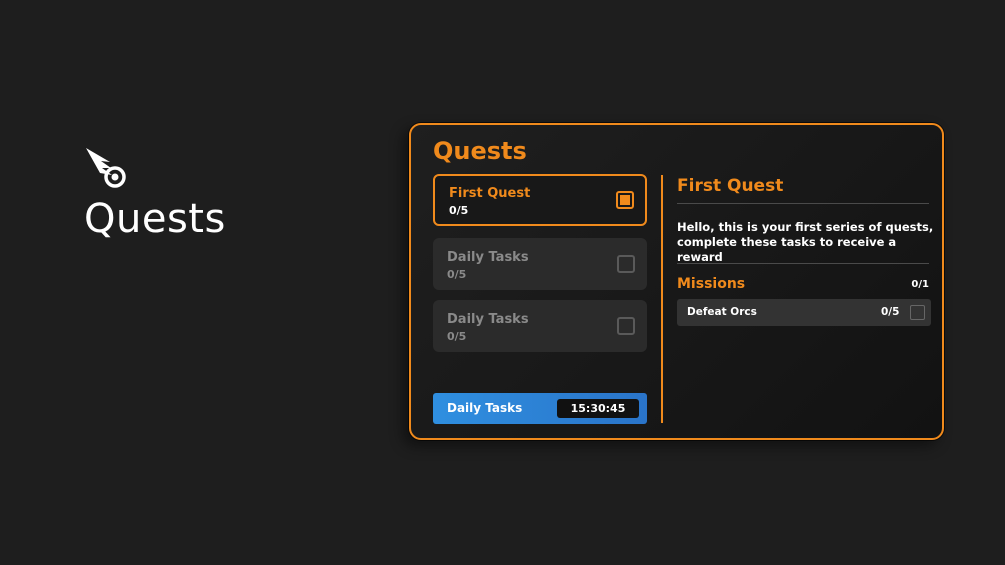 The height and width of the screenshot is (565, 1005). What do you see at coordinates (711, 284) in the screenshot?
I see `missions-heading: Missions` at bounding box center [711, 284].